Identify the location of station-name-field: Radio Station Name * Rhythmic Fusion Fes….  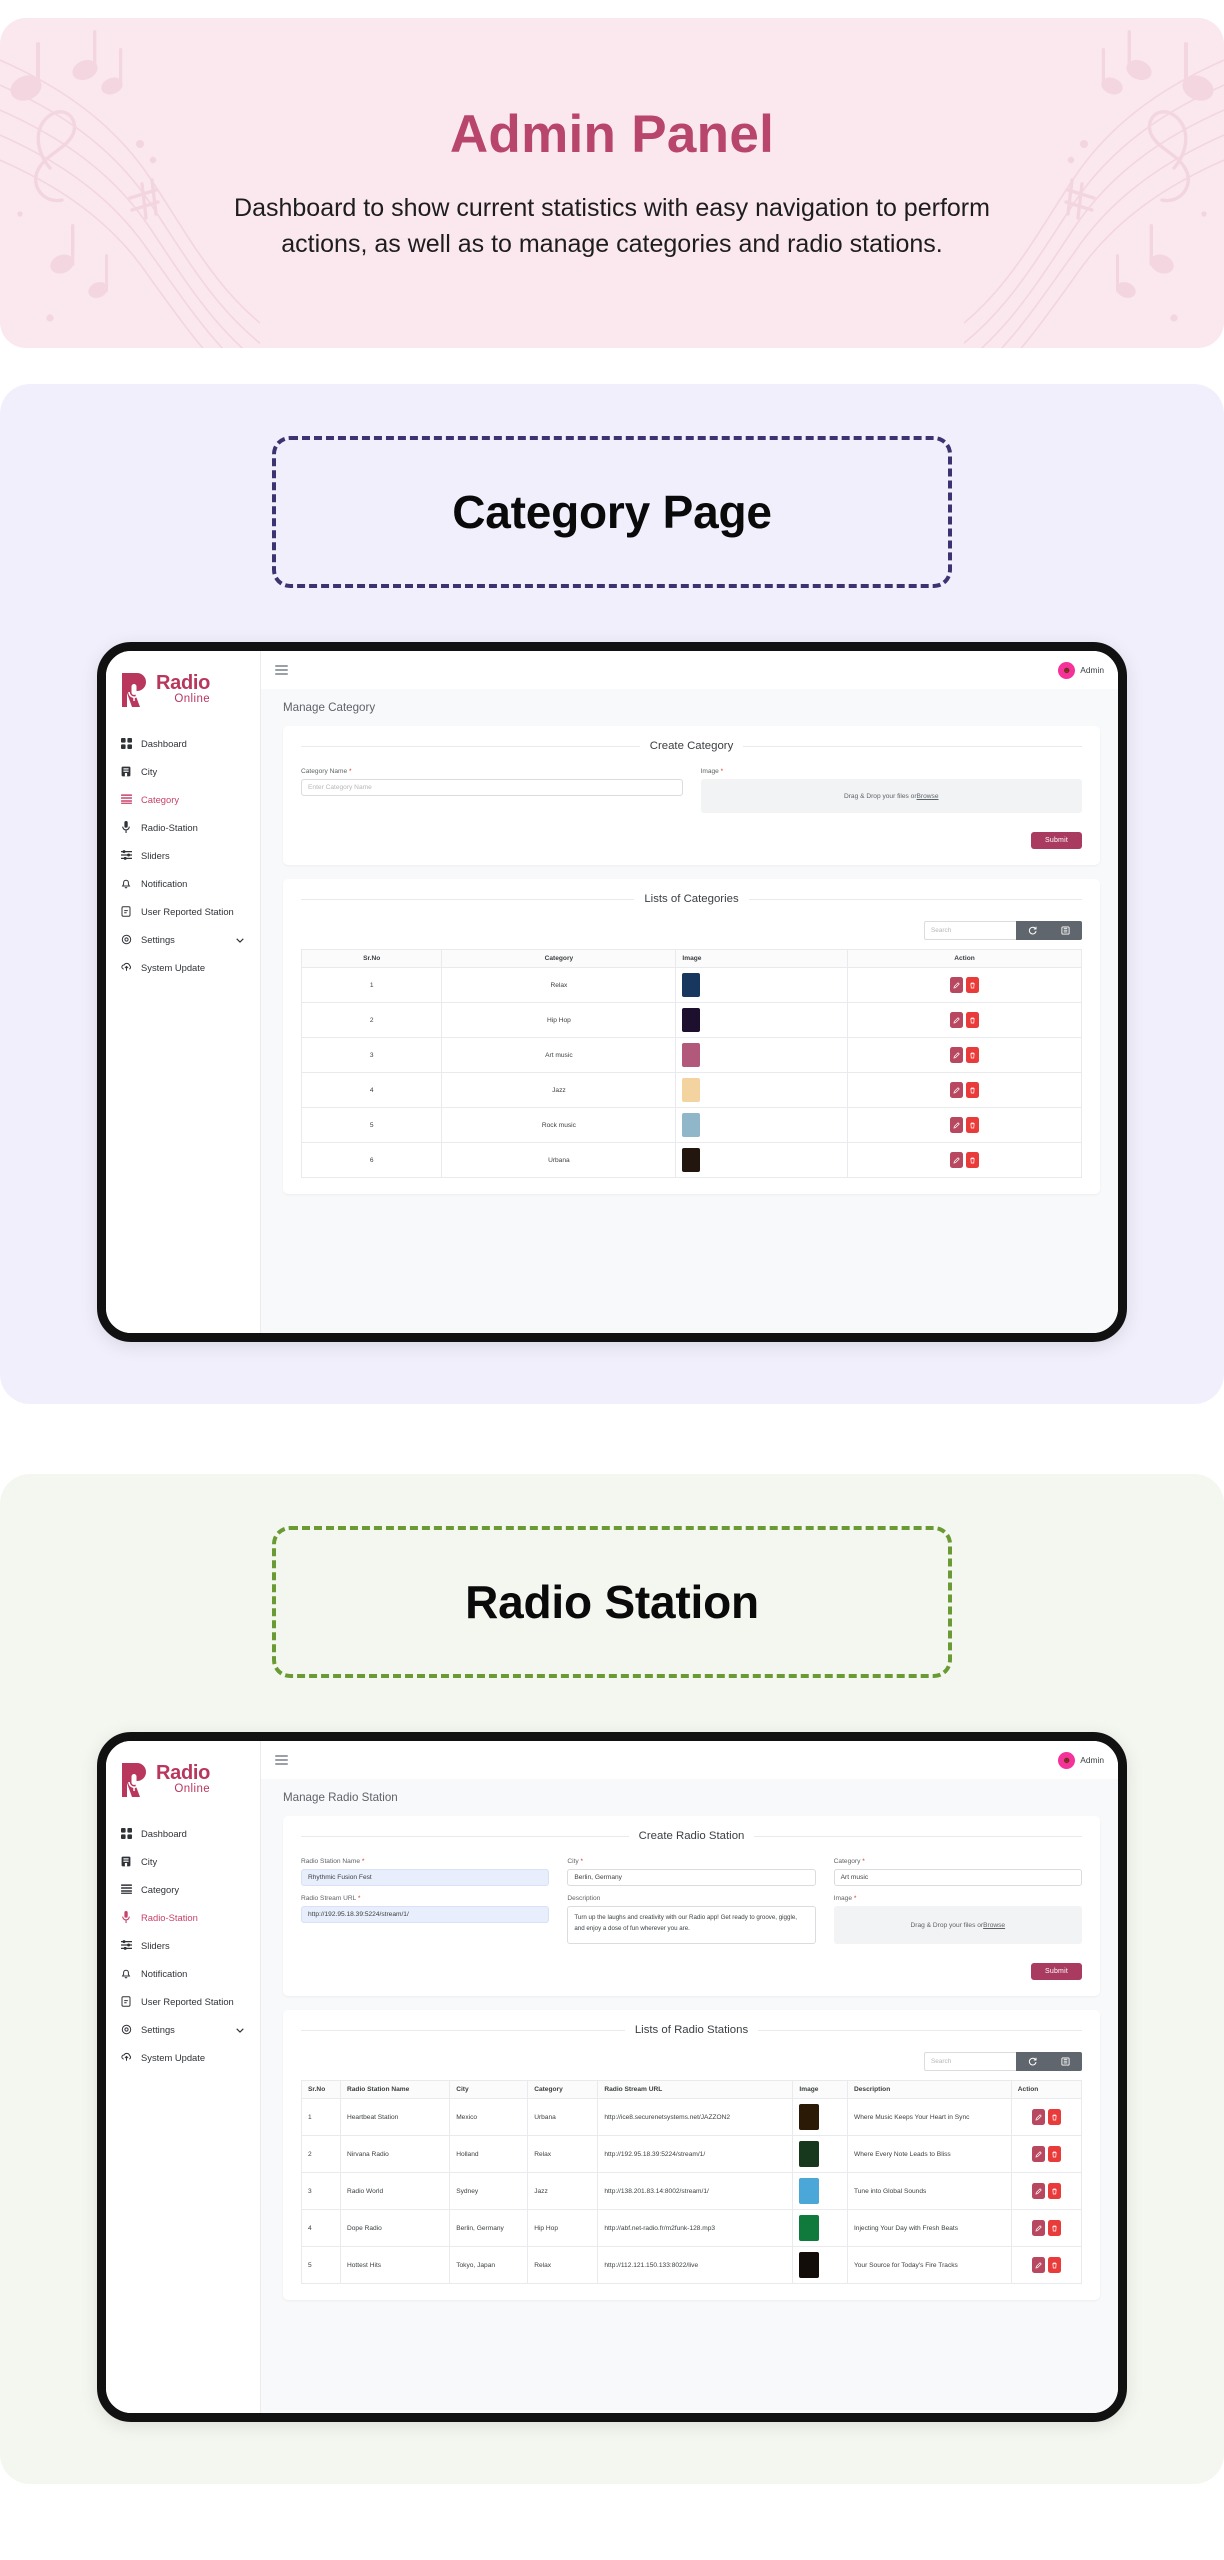
(425, 1872).